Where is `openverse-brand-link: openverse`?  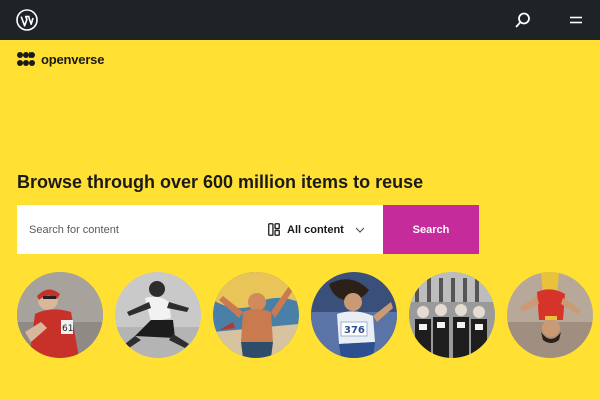 openverse-brand-link: openverse is located at coordinates (60, 59).